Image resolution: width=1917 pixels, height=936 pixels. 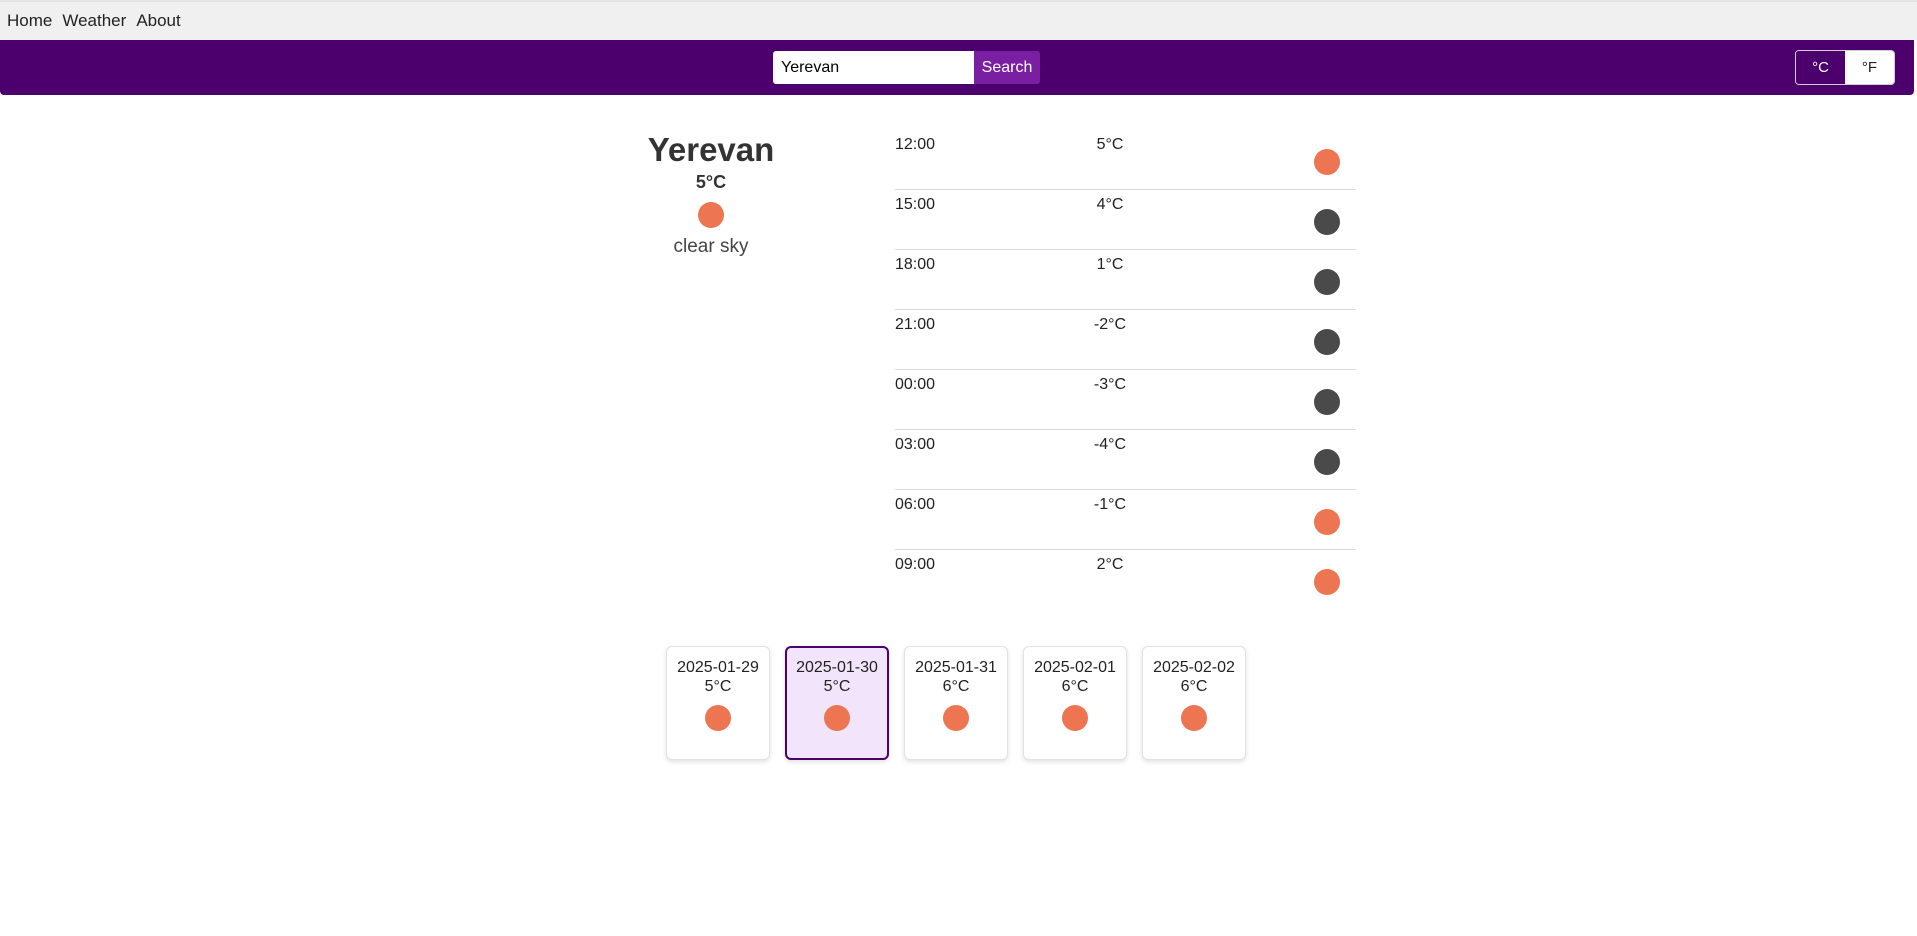 I want to click on search-bar: Search °C °F, so click(x=957, y=67).